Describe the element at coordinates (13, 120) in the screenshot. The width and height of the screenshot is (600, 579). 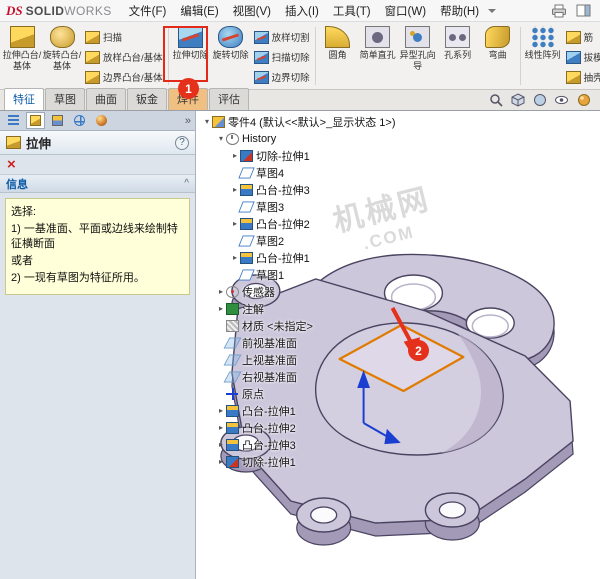
I see `featuremanager-tab-icon` at that location.